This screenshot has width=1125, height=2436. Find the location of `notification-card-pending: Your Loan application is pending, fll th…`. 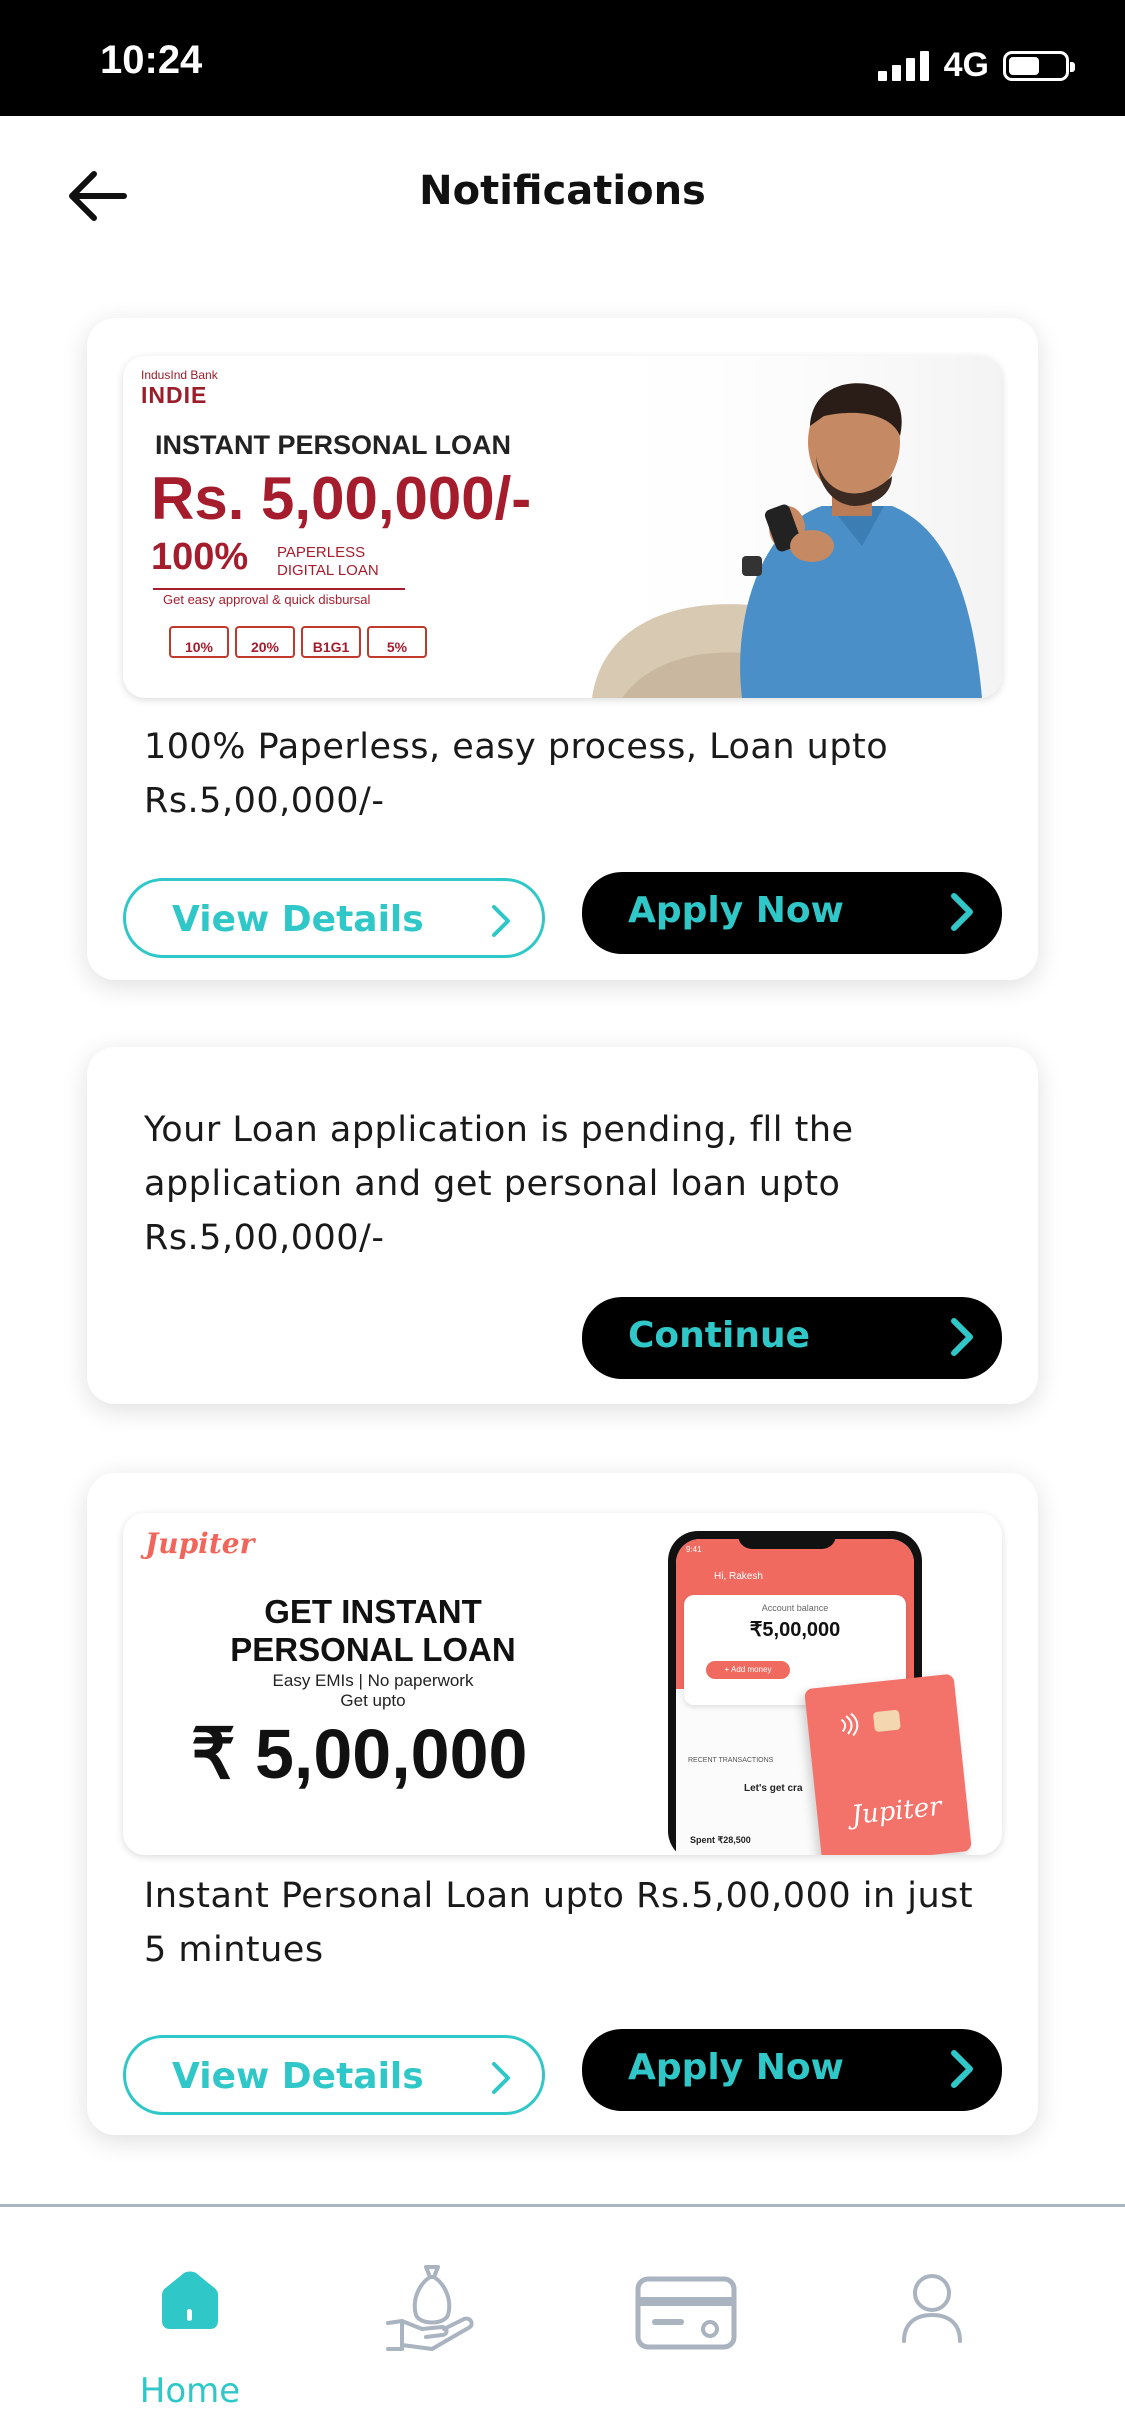

notification-card-pending: Your Loan application is pending, fll th… is located at coordinates (562, 1225).